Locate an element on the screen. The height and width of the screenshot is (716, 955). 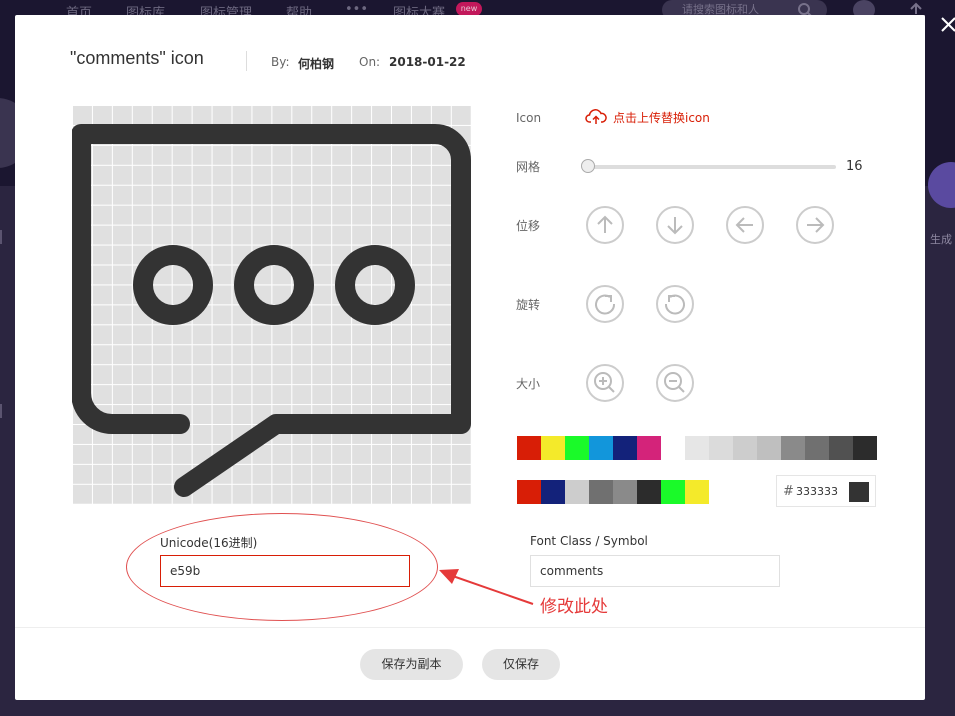
fontclass-input: comments is located at coordinates (655, 571).